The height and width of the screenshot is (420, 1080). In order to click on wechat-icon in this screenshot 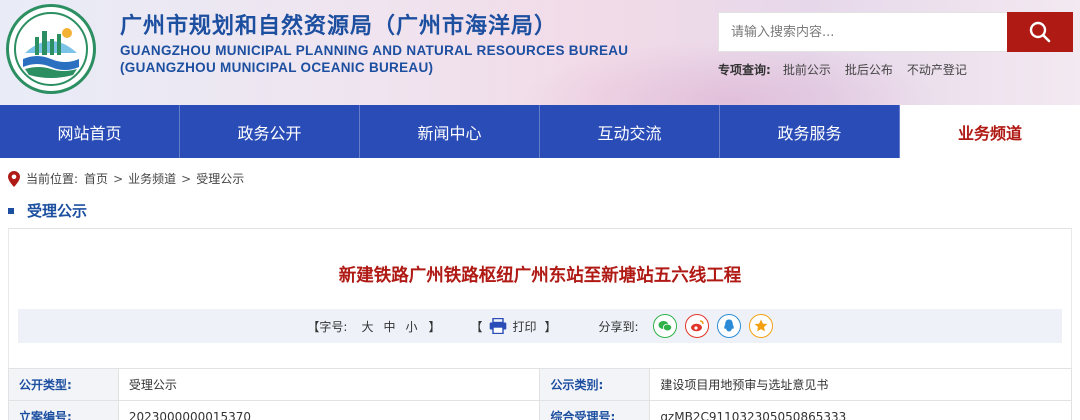, I will do `click(665, 326)`.